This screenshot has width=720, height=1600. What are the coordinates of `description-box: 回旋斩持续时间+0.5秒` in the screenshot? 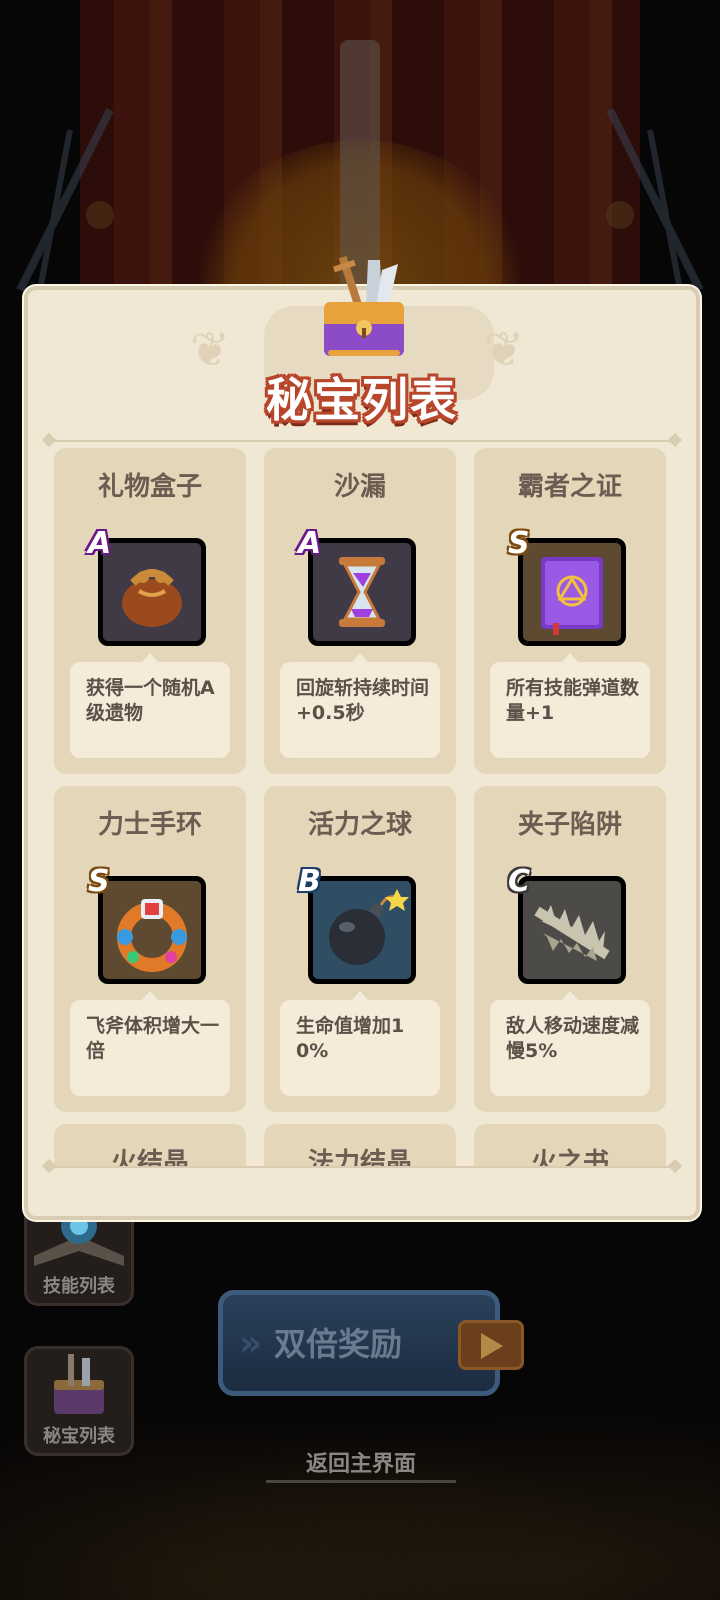 It's located at (360, 705).